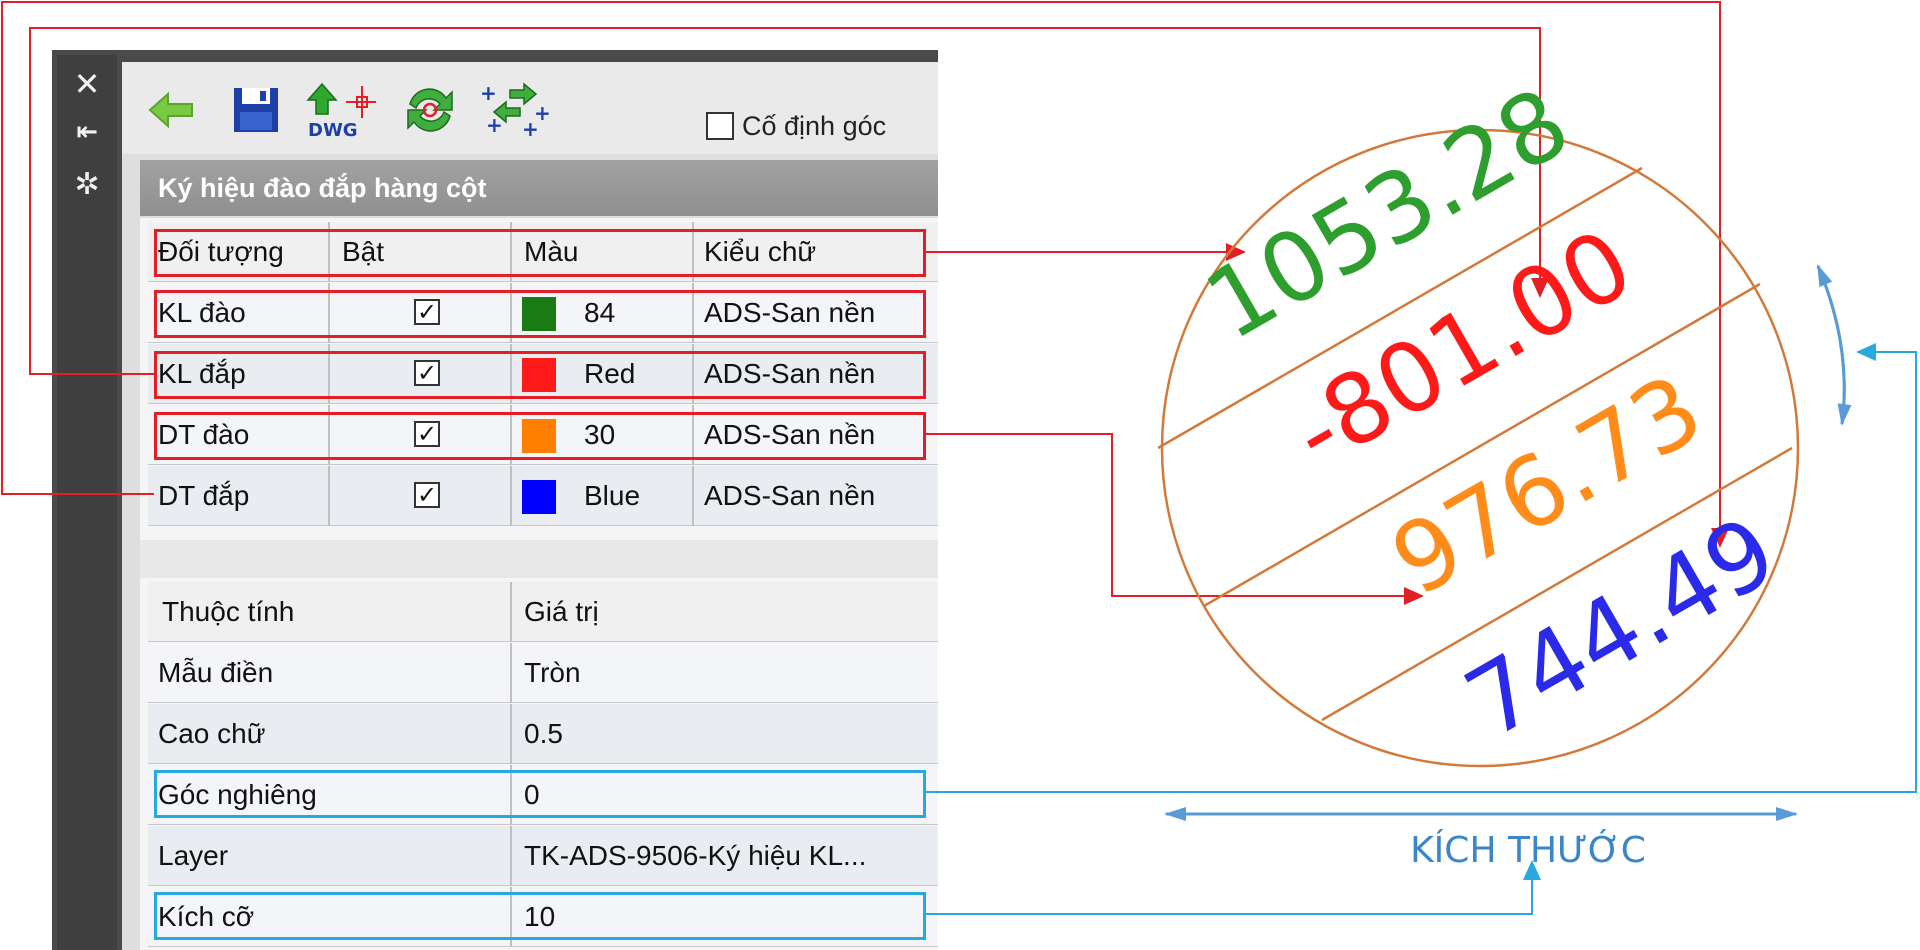  Describe the element at coordinates (1528, 850) in the screenshot. I see `size-label: KÍCH THƯỚC` at that location.